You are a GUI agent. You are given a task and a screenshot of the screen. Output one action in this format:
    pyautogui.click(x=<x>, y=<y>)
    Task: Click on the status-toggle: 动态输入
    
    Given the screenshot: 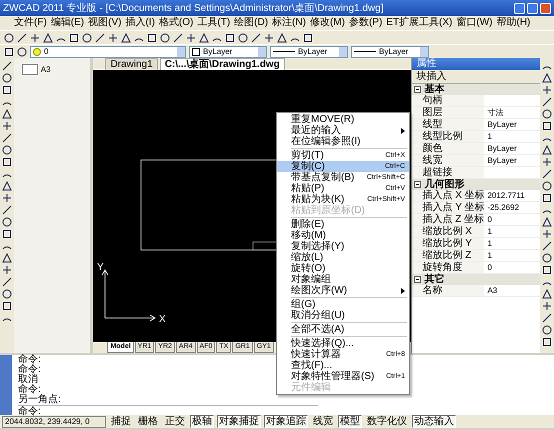 What is the action you would take?
    pyautogui.click(x=434, y=421)
    